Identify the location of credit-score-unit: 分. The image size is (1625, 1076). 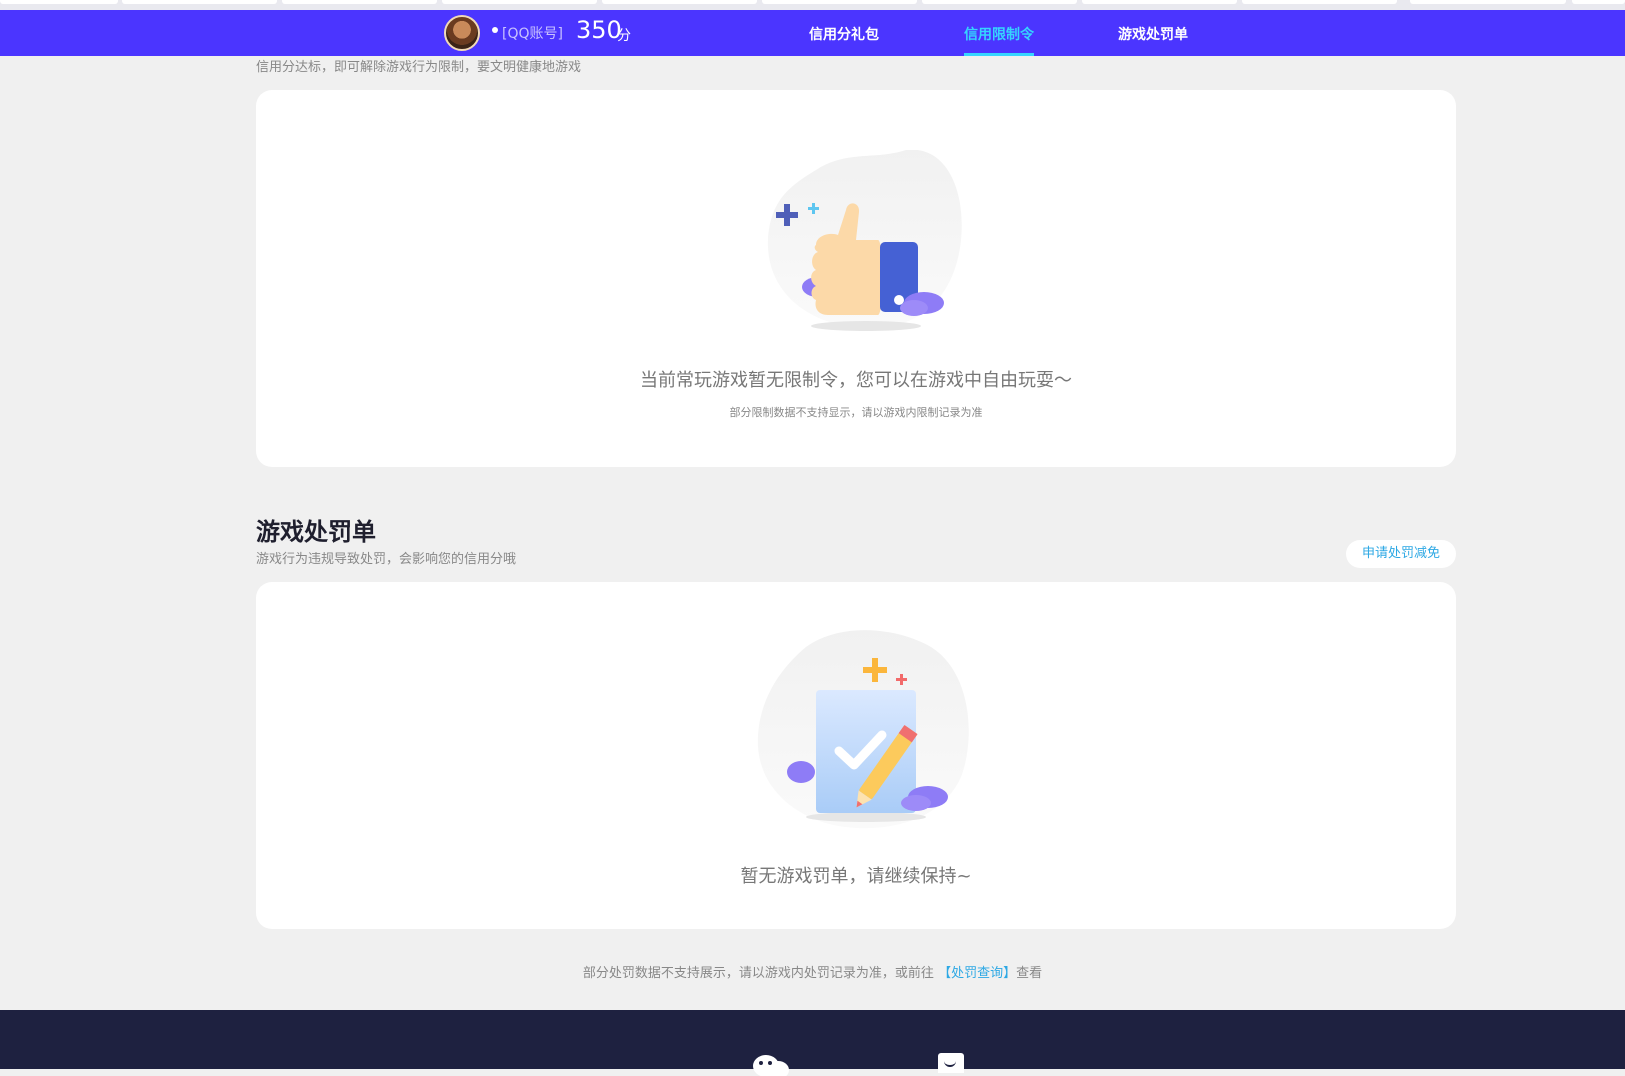
(624, 36).